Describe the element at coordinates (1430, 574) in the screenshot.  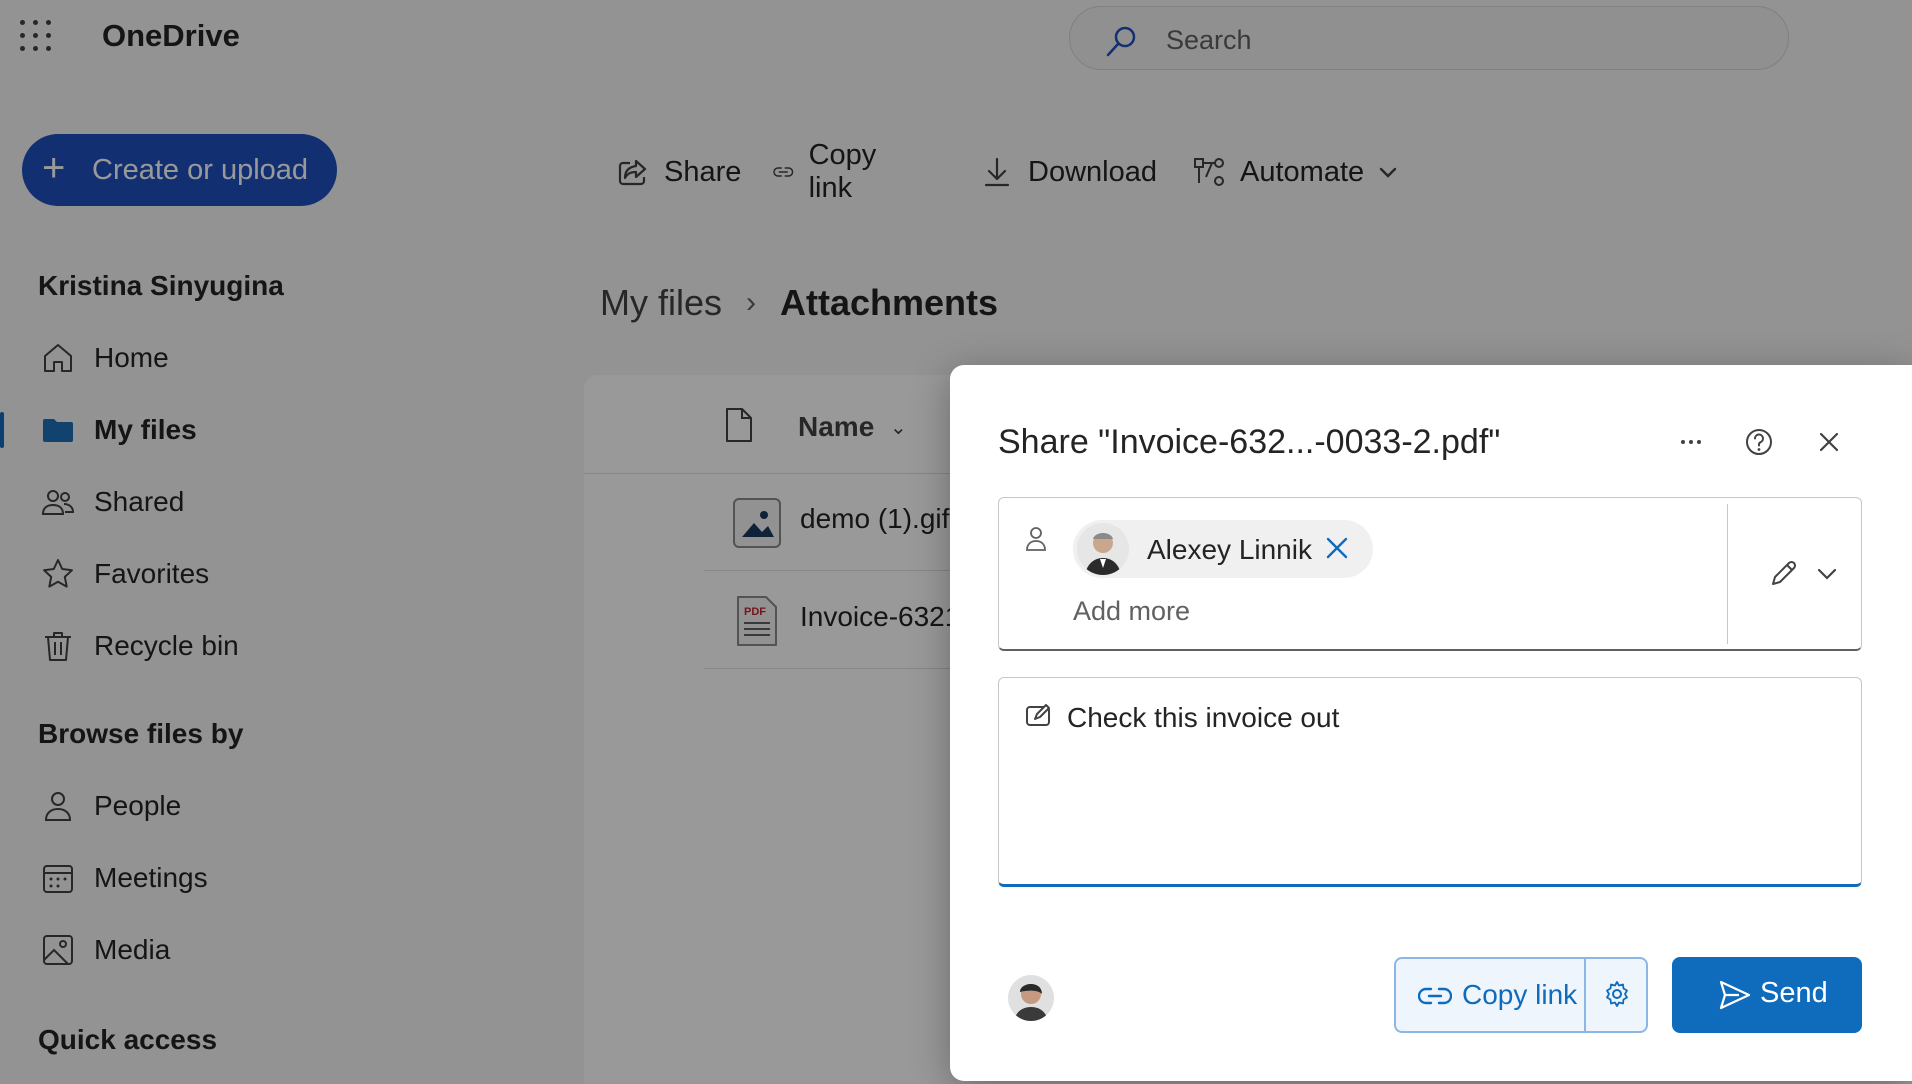
I see `recipients-field: Alexey Linnik Add more` at that location.